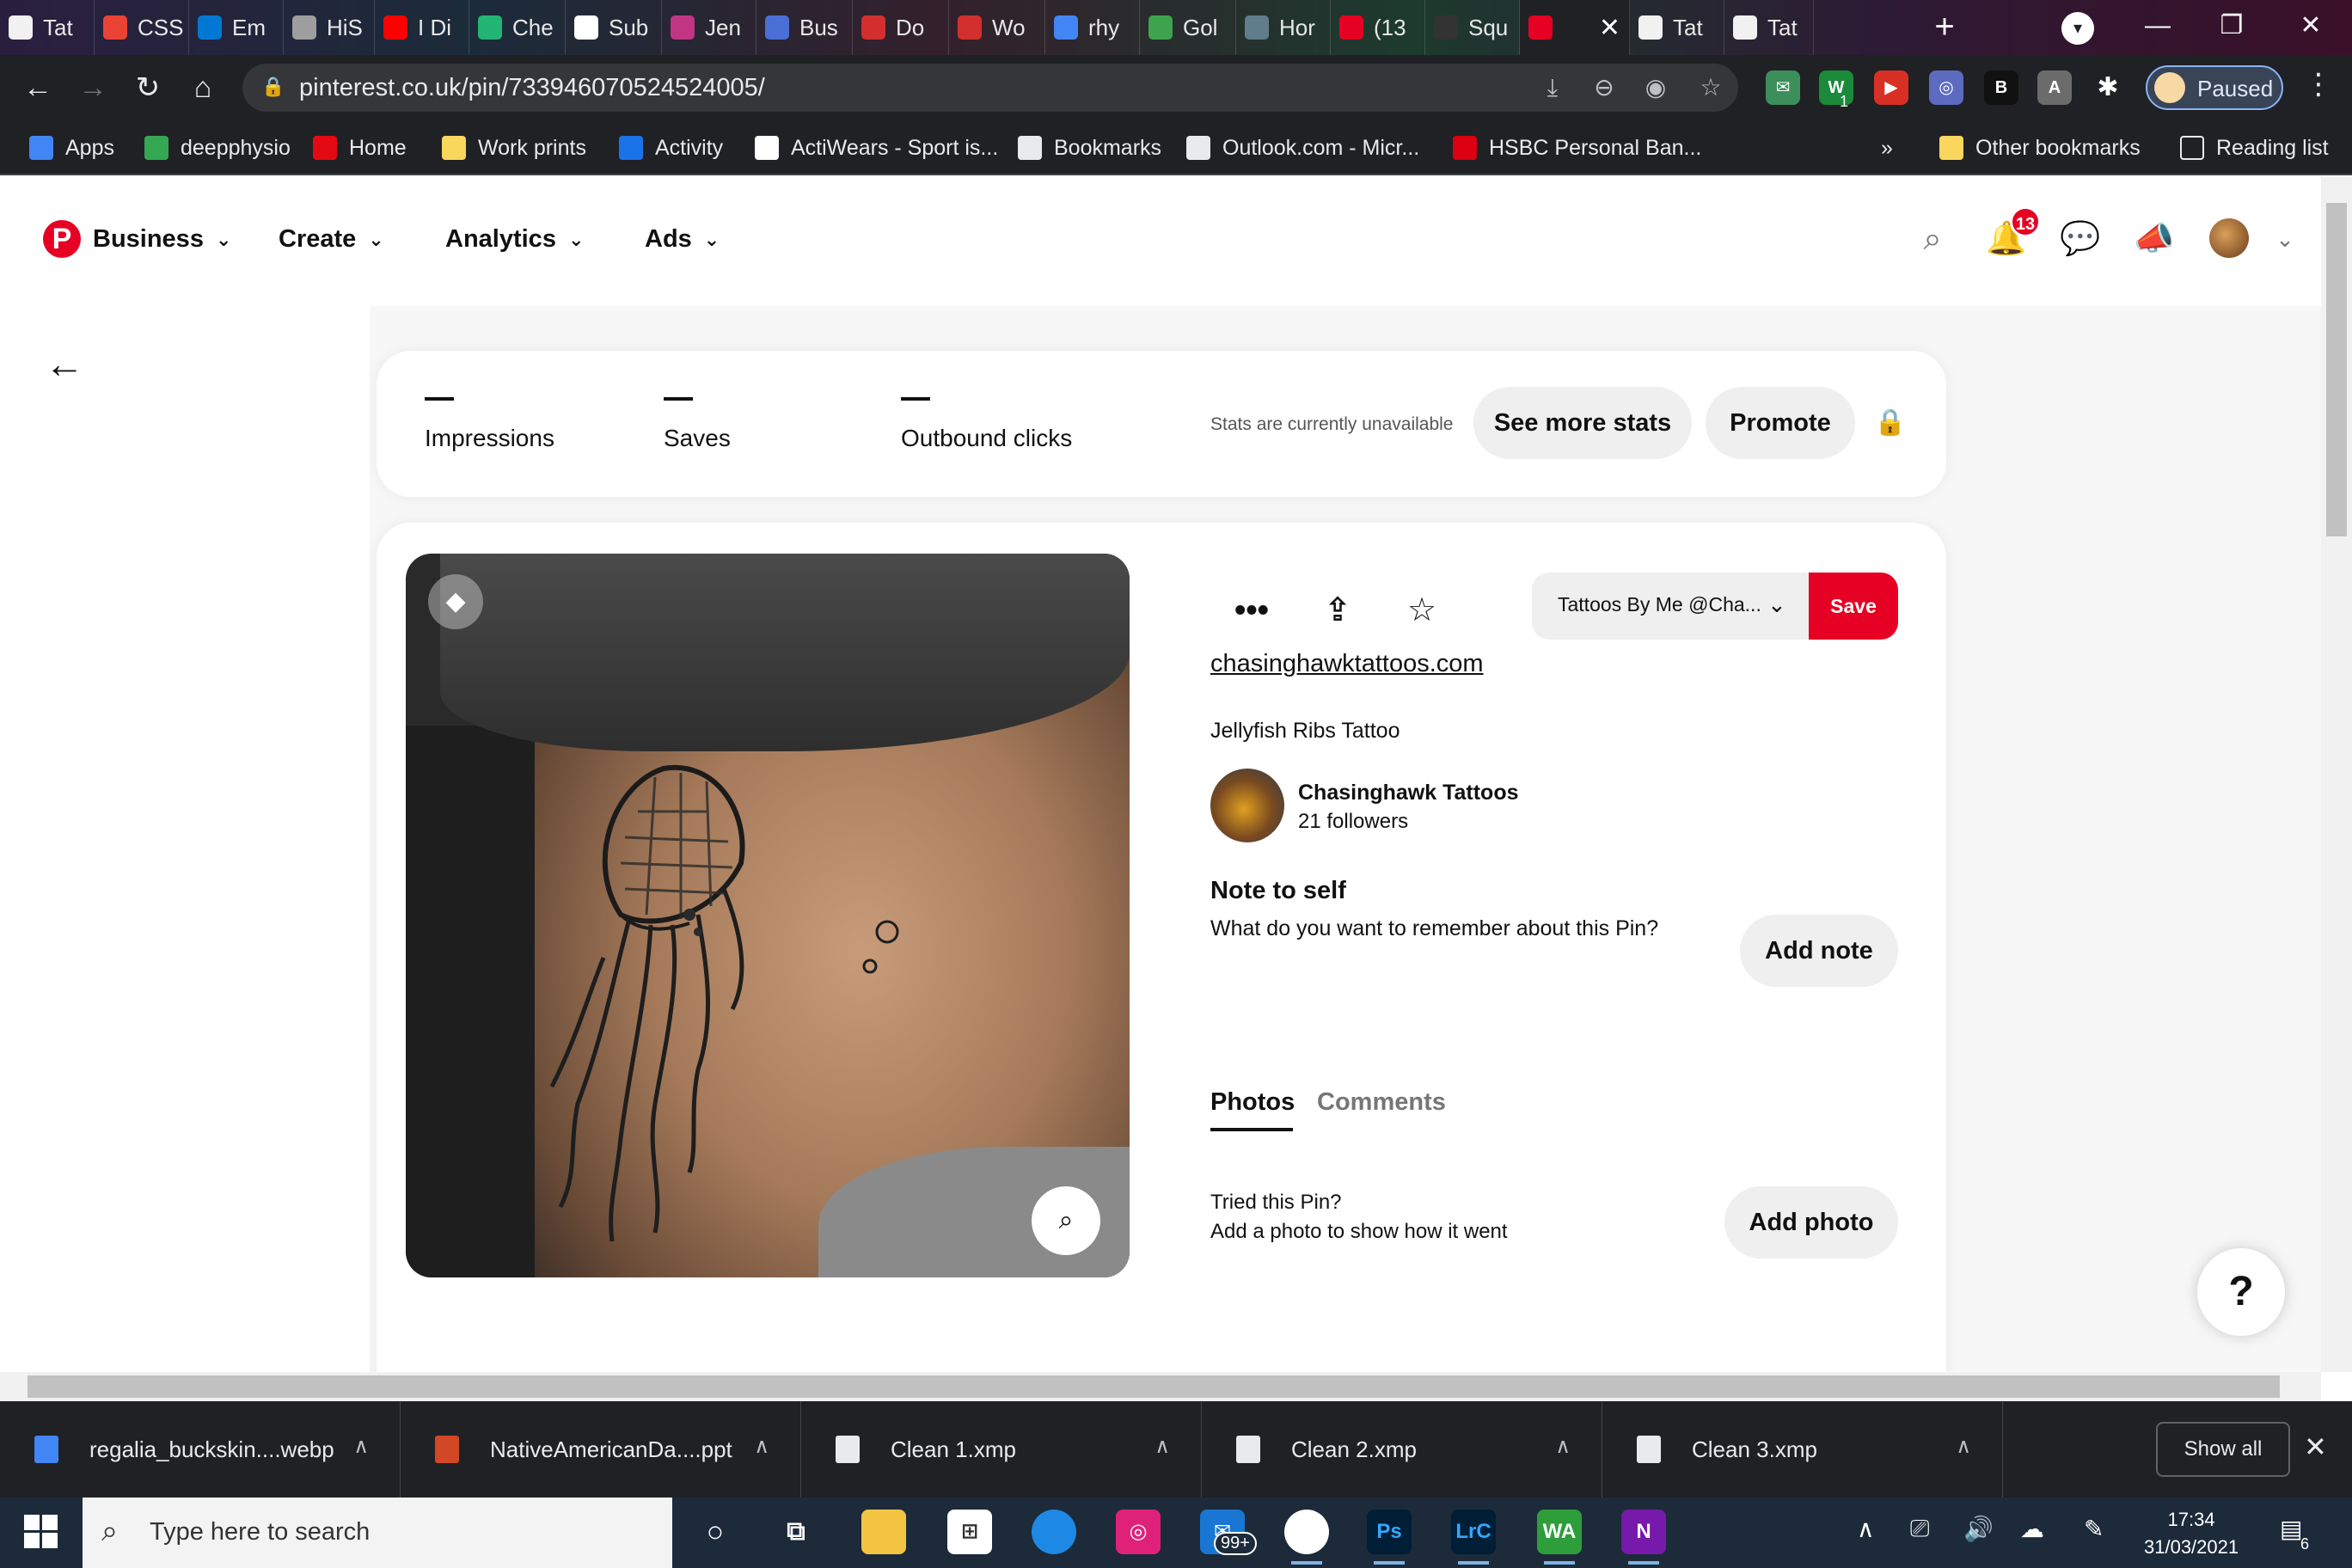 Image resolution: width=2352 pixels, height=1568 pixels. What do you see at coordinates (1710, 87) in the screenshot?
I see `bookmark-star-icon: ☆` at bounding box center [1710, 87].